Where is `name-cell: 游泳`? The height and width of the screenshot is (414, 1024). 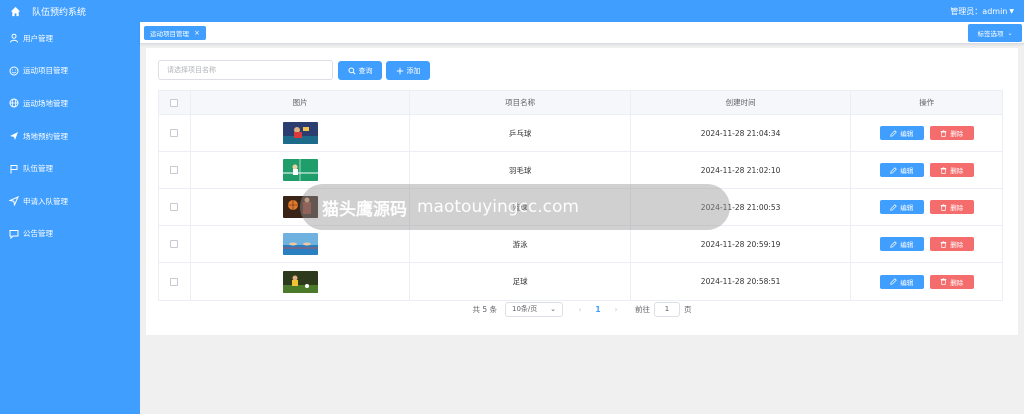
name-cell: 游泳 is located at coordinates (520, 244).